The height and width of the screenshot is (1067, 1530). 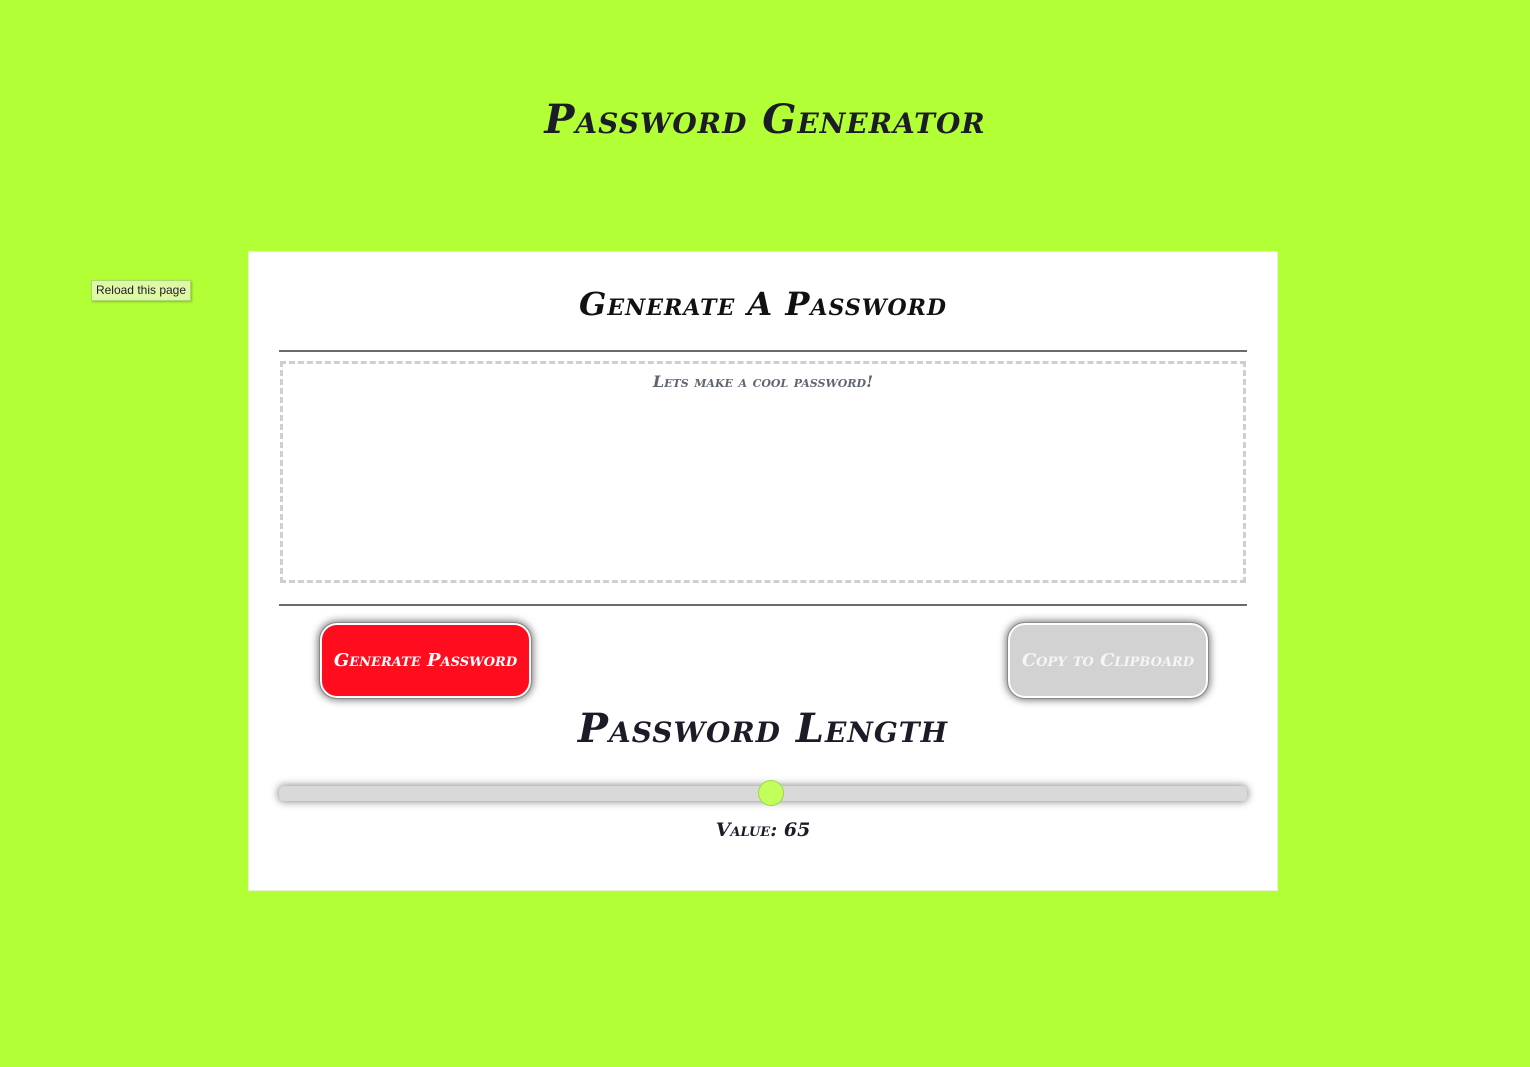 I want to click on page-title: Password Generator, so click(x=765, y=119).